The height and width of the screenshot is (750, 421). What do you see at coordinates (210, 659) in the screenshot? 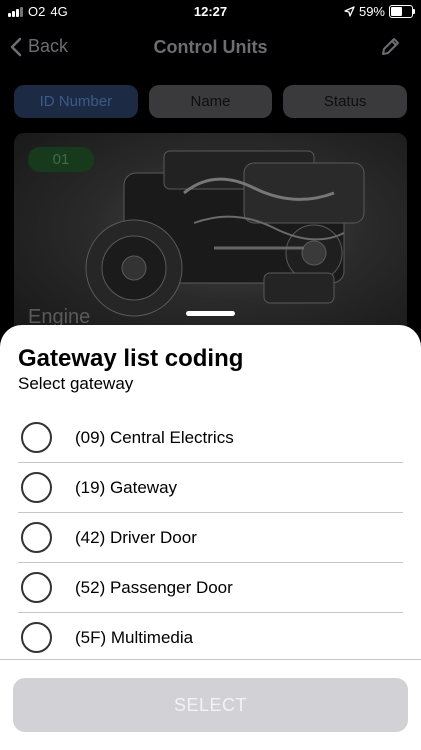
I see `footer-divider` at bounding box center [210, 659].